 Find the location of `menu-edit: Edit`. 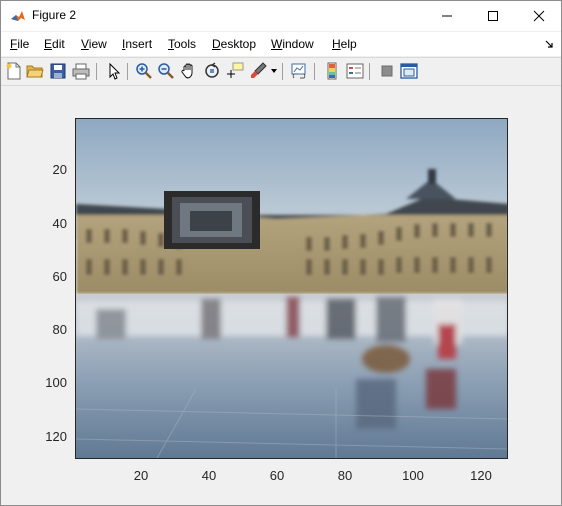

menu-edit: Edit is located at coordinates (54, 44).